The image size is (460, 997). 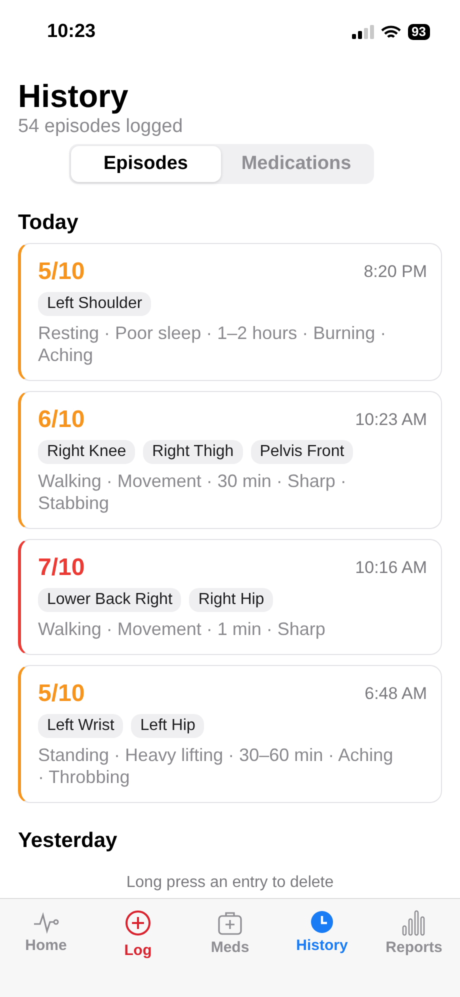 What do you see at coordinates (48, 223) in the screenshot?
I see `section-title: Today` at bounding box center [48, 223].